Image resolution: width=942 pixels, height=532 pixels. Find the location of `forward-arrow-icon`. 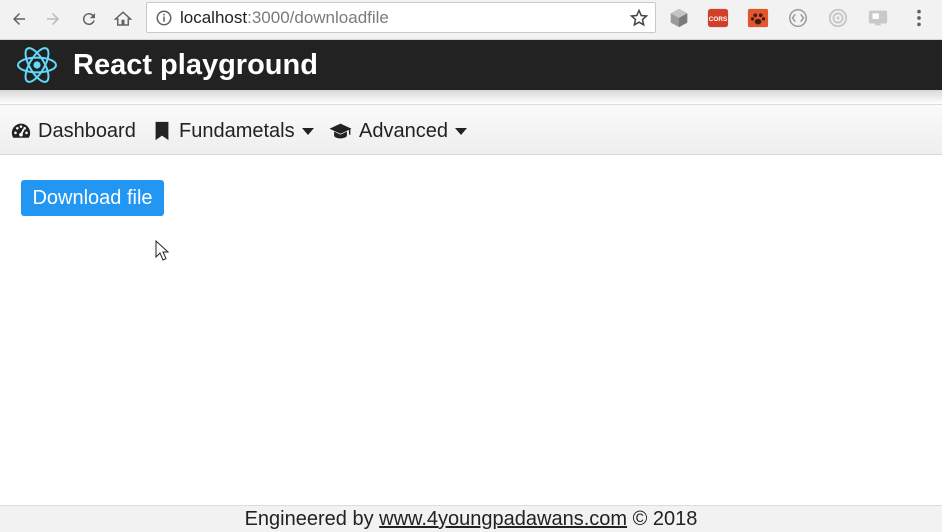

forward-arrow-icon is located at coordinates (53, 19).